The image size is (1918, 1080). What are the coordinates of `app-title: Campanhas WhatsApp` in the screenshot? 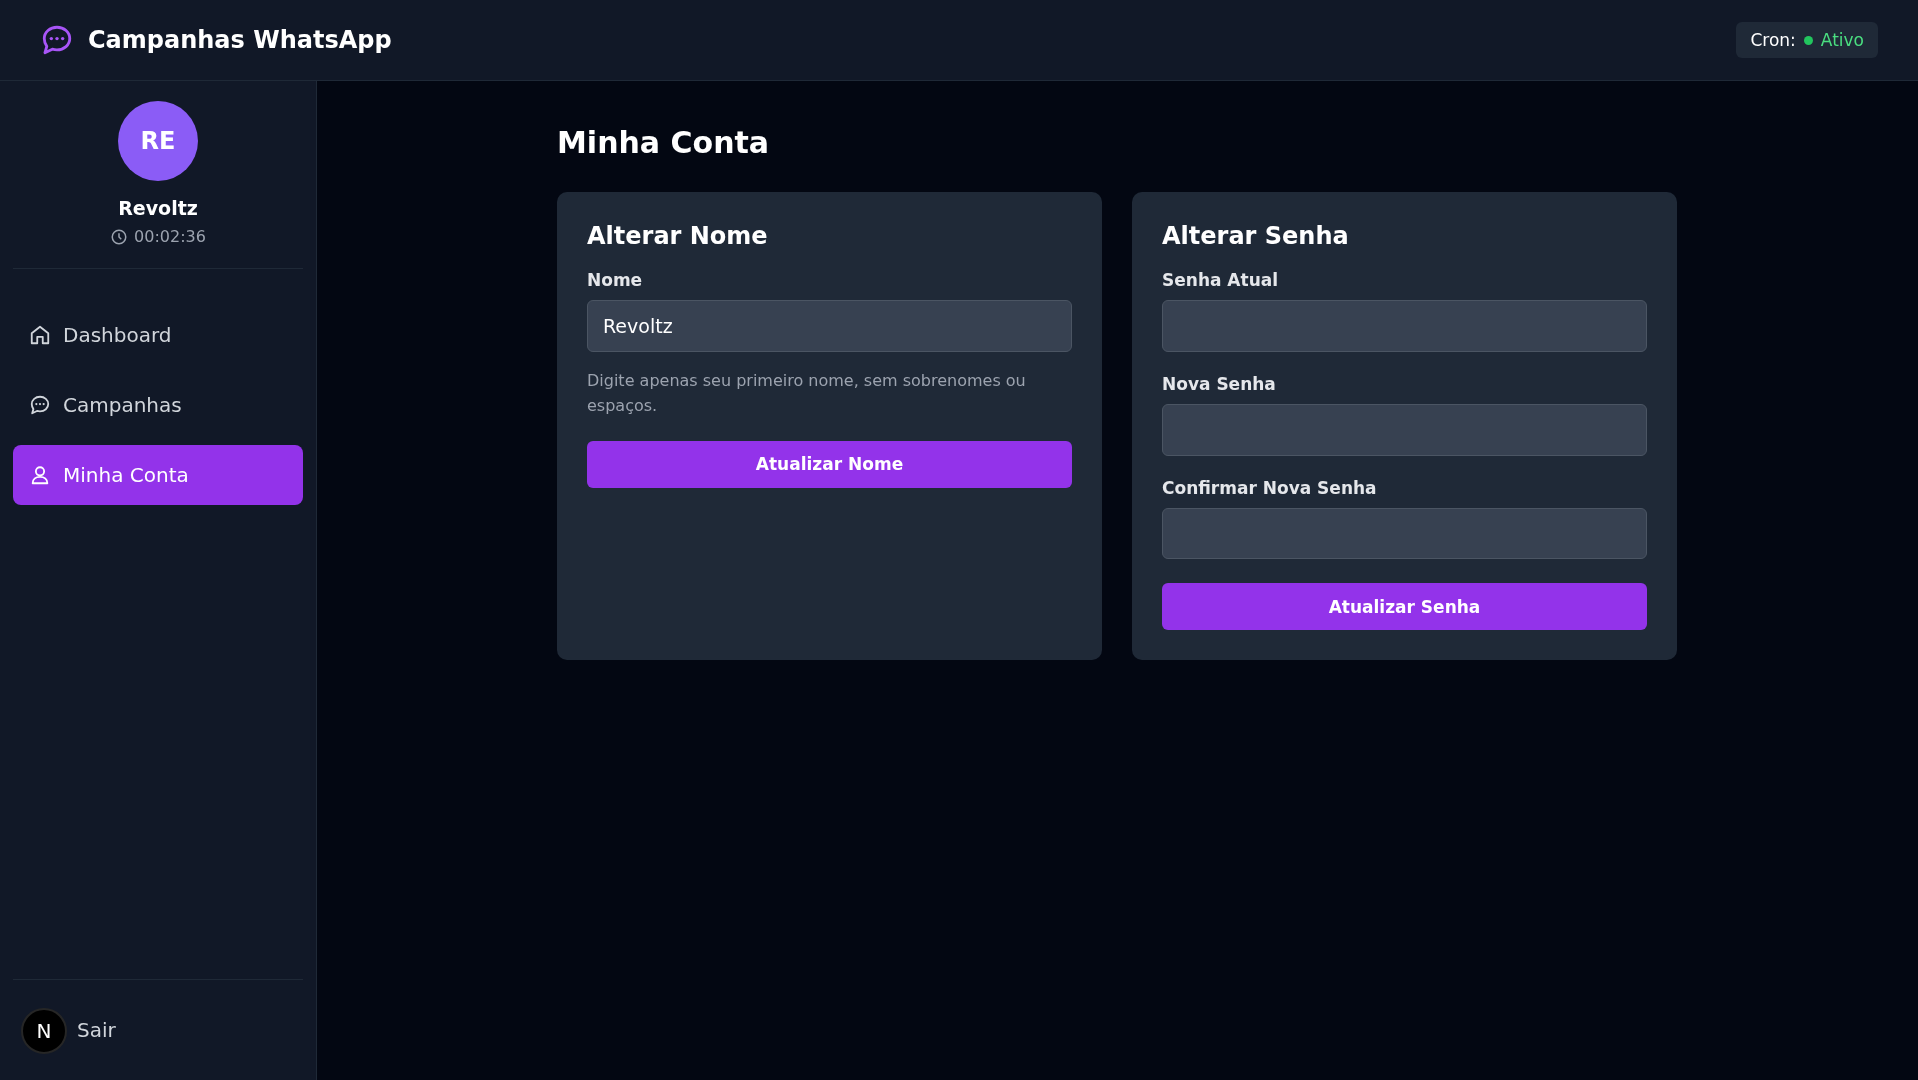 It's located at (240, 40).